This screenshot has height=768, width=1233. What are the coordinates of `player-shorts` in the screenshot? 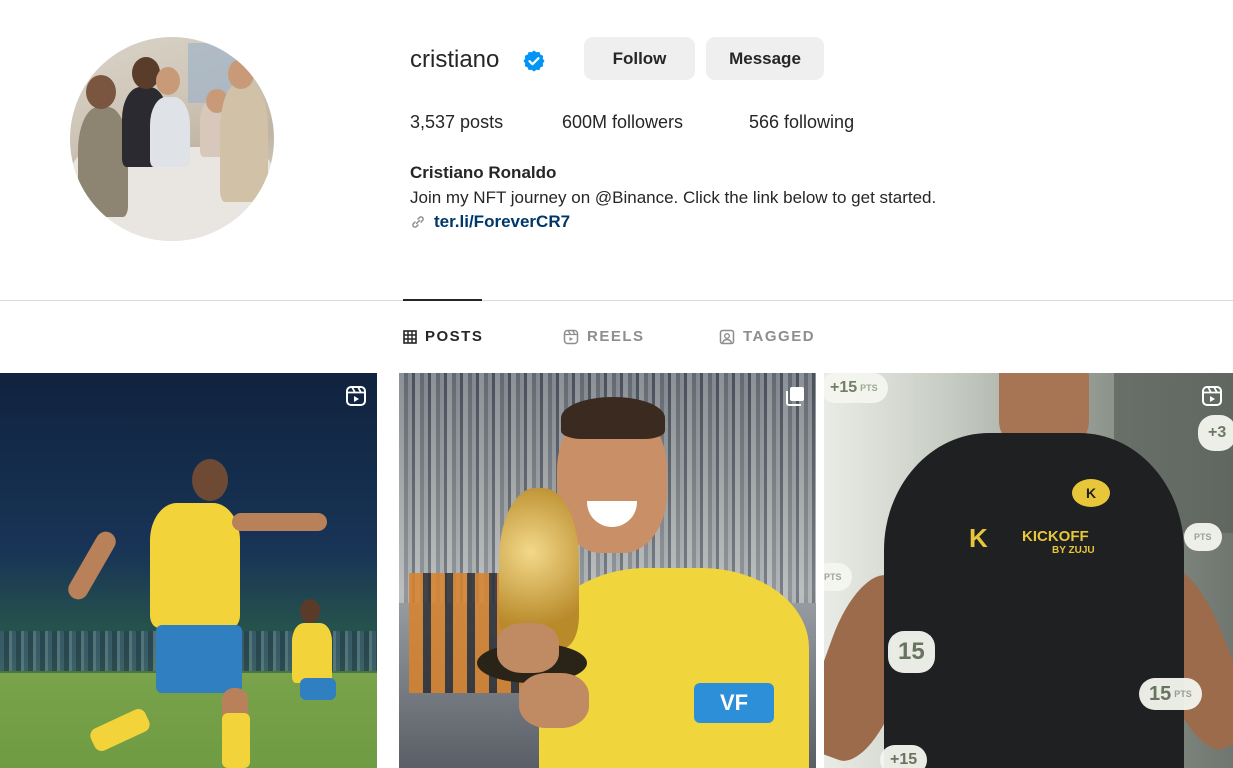 It's located at (199, 659).